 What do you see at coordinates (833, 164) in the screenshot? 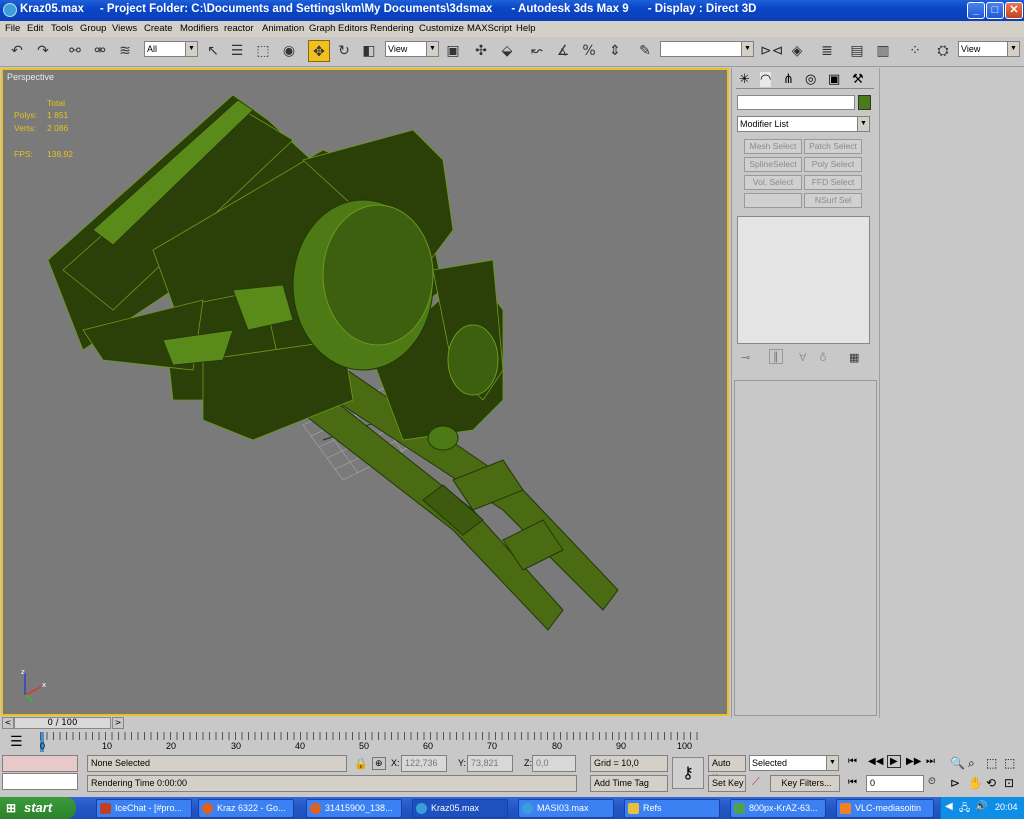
I see `poly-select-button: Poly Select` at bounding box center [833, 164].